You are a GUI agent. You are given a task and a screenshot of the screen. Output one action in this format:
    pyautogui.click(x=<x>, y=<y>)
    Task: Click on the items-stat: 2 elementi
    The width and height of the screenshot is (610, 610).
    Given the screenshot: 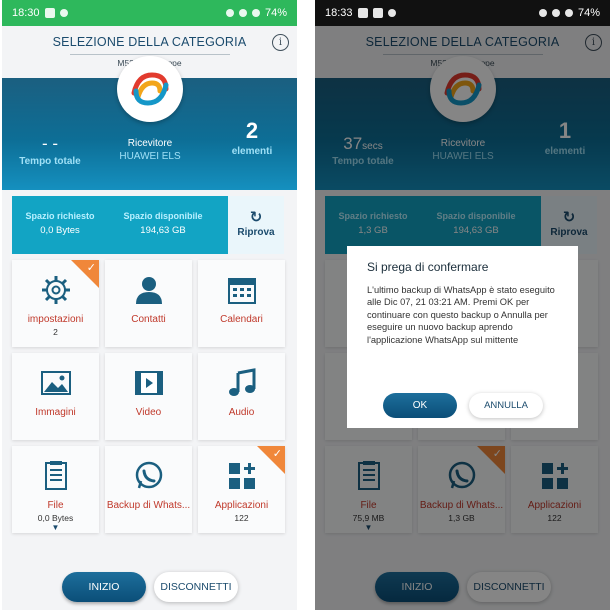 What is the action you would take?
    pyautogui.click(x=252, y=137)
    